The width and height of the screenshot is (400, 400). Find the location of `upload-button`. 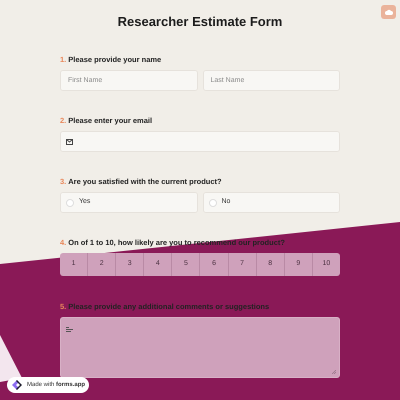

upload-button is located at coordinates (388, 12).